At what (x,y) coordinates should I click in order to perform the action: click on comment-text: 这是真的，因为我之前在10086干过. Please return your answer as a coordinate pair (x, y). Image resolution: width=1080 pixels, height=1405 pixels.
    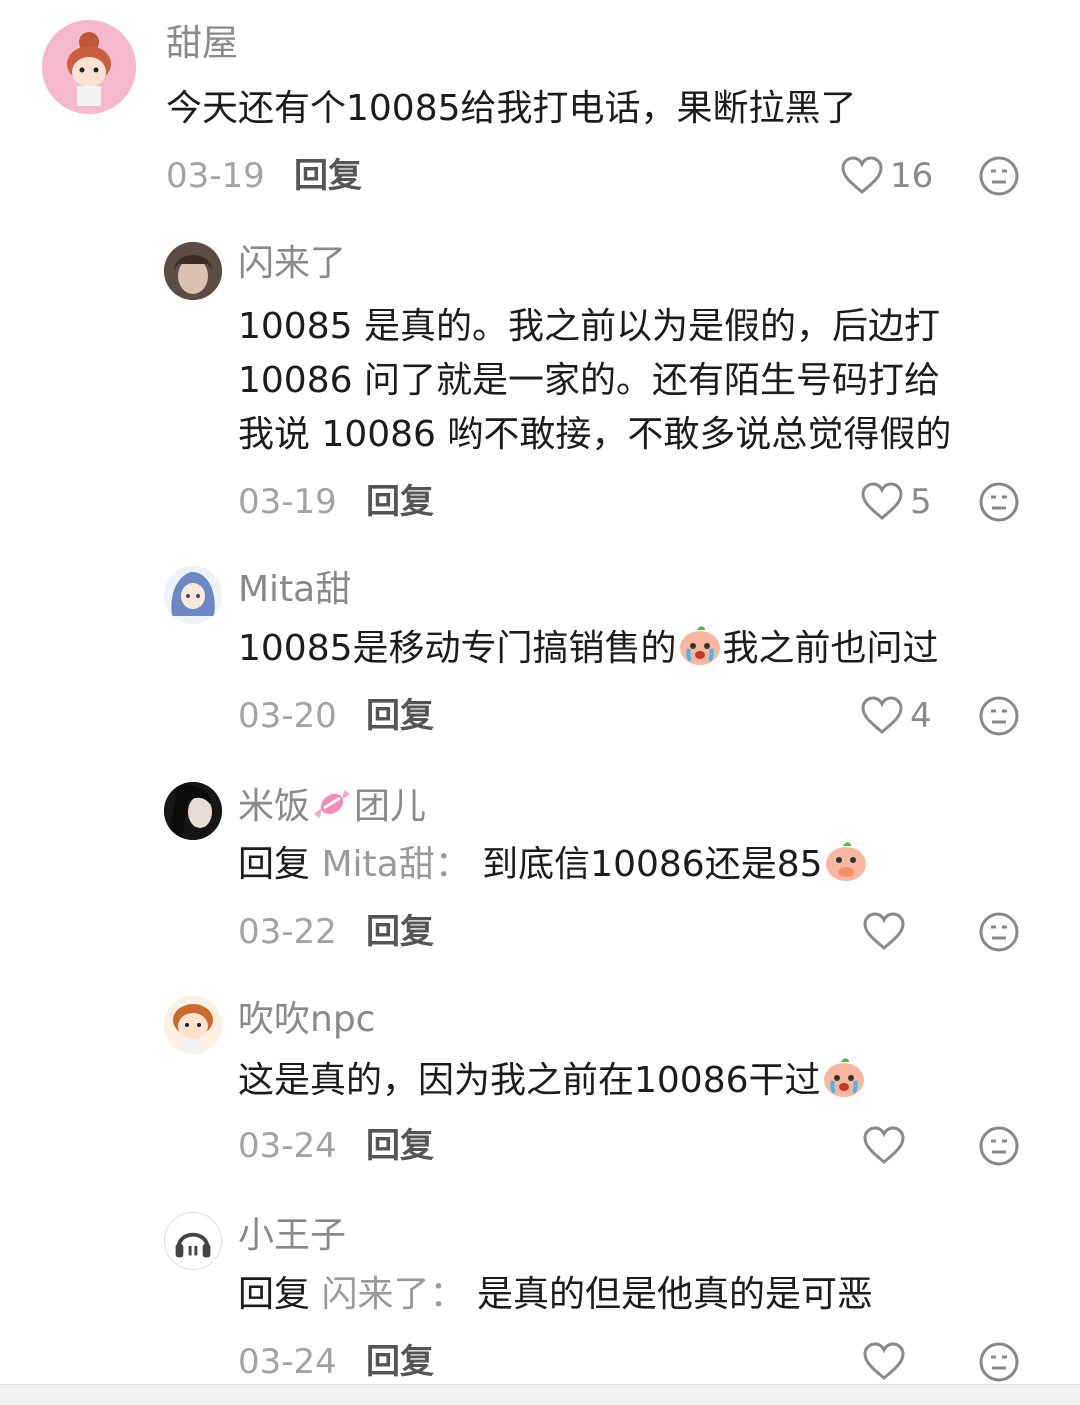
    Looking at the image, I should click on (552, 1081).